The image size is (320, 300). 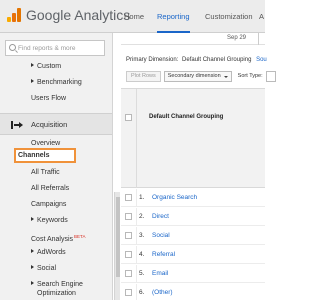 What do you see at coordinates (50, 189) in the screenshot?
I see `sidebar-item-all-referrals: All Referrals` at bounding box center [50, 189].